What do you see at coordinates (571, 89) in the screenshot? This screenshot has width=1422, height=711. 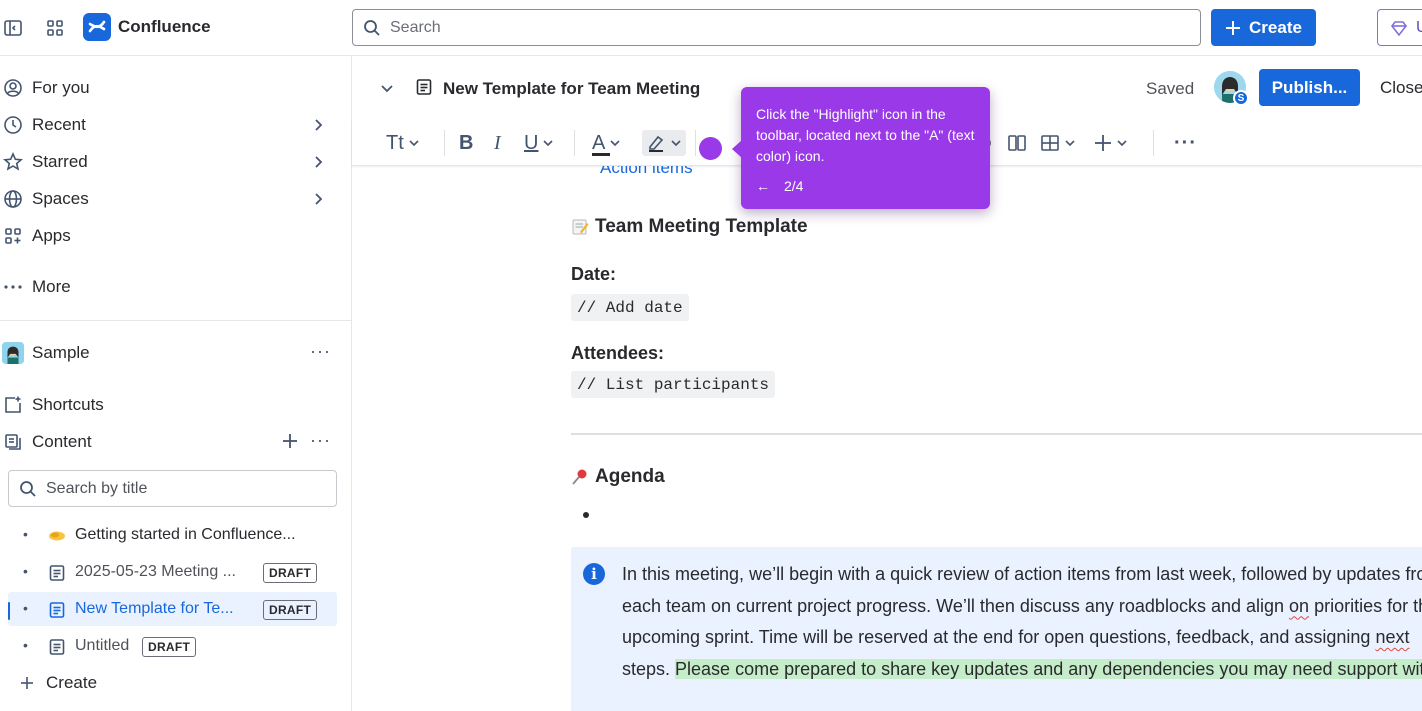 I see `document-title: New Template for Team Meeting` at bounding box center [571, 89].